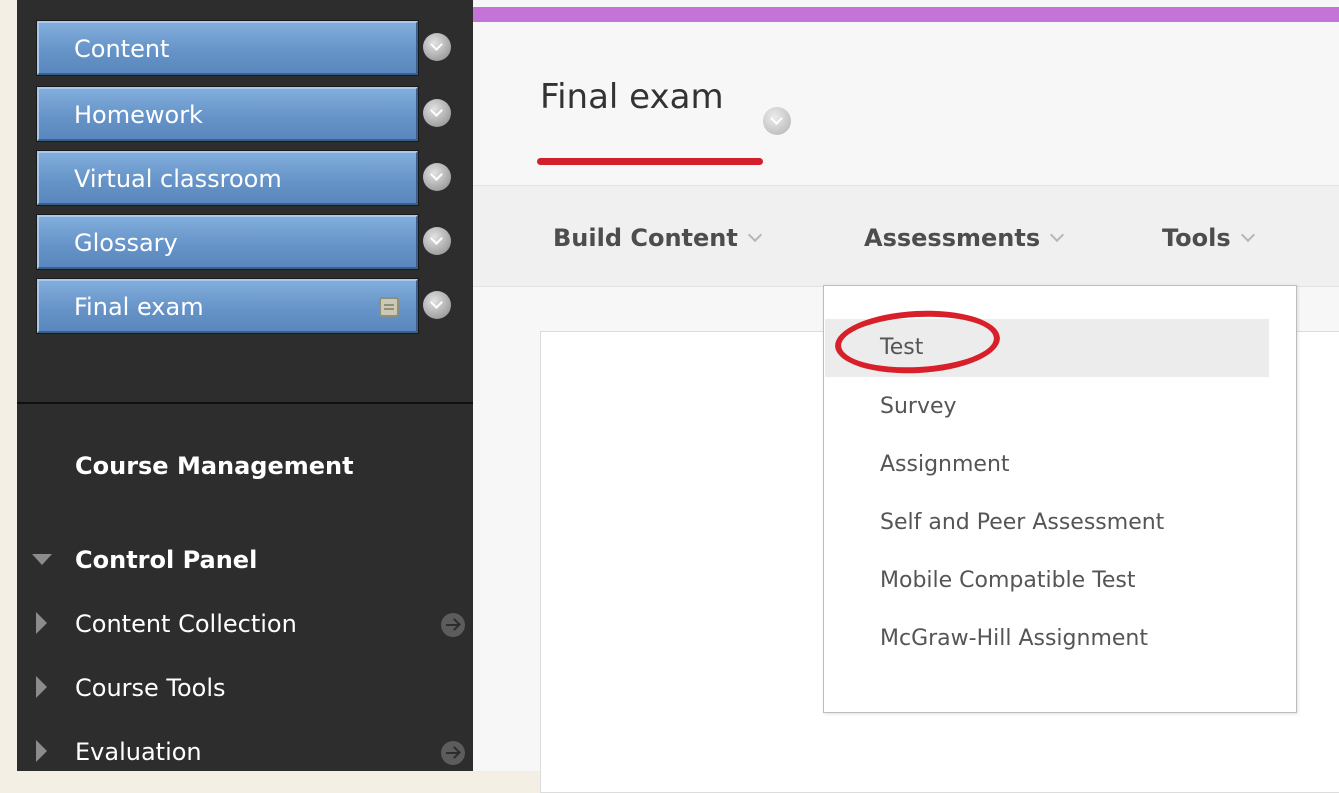 This screenshot has width=1339, height=793. What do you see at coordinates (650, 161) in the screenshot?
I see `annotation-underline` at bounding box center [650, 161].